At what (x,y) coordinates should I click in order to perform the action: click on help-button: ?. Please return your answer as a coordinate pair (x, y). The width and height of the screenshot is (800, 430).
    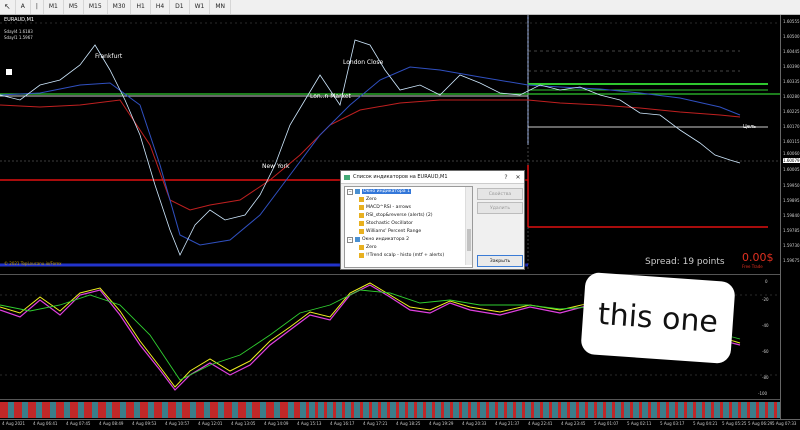
    Looking at the image, I should click on (506, 177).